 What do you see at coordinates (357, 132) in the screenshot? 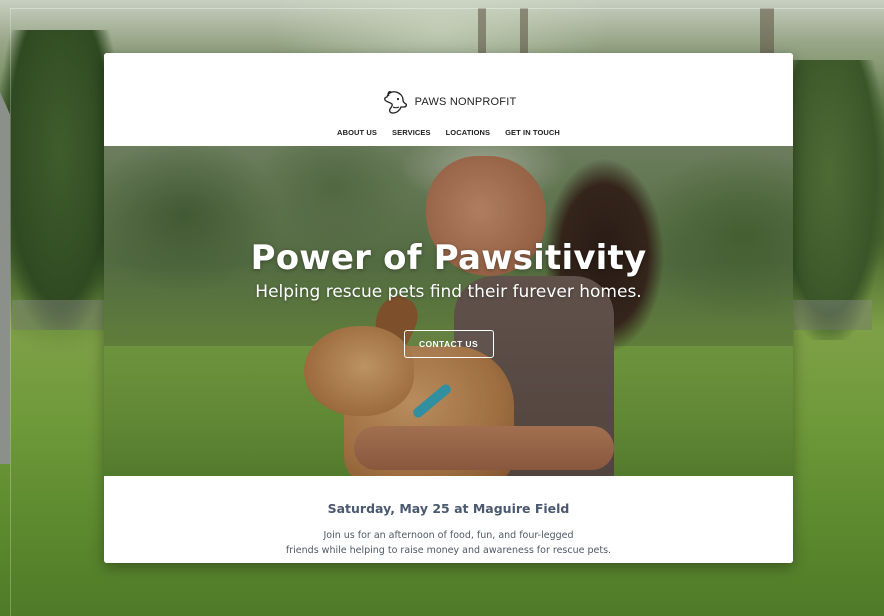
I see `nav-item-about-us: ABOUT US` at bounding box center [357, 132].